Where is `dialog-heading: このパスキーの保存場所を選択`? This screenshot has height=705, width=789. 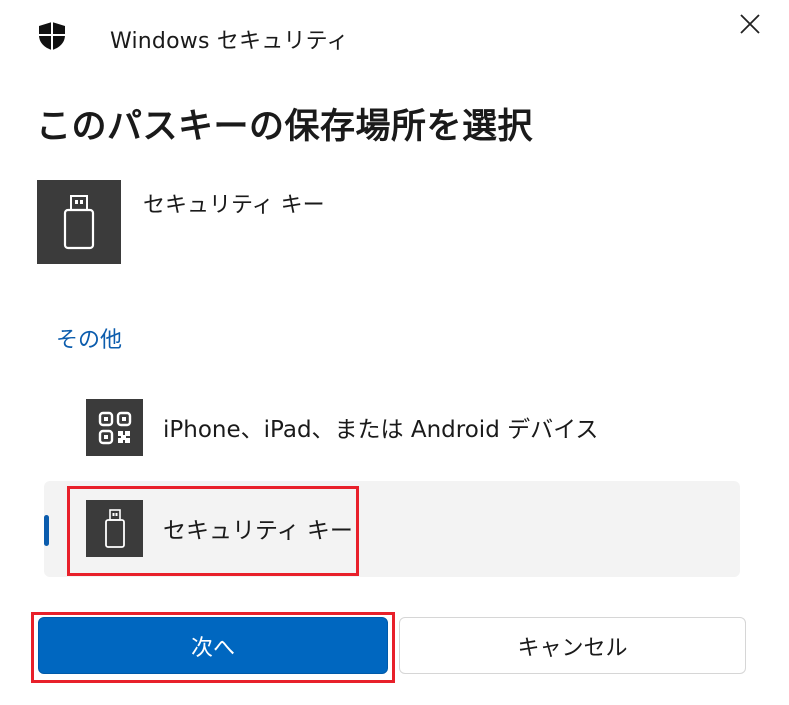
dialog-heading: このパスキーの保存場所を選択 is located at coordinates (285, 127).